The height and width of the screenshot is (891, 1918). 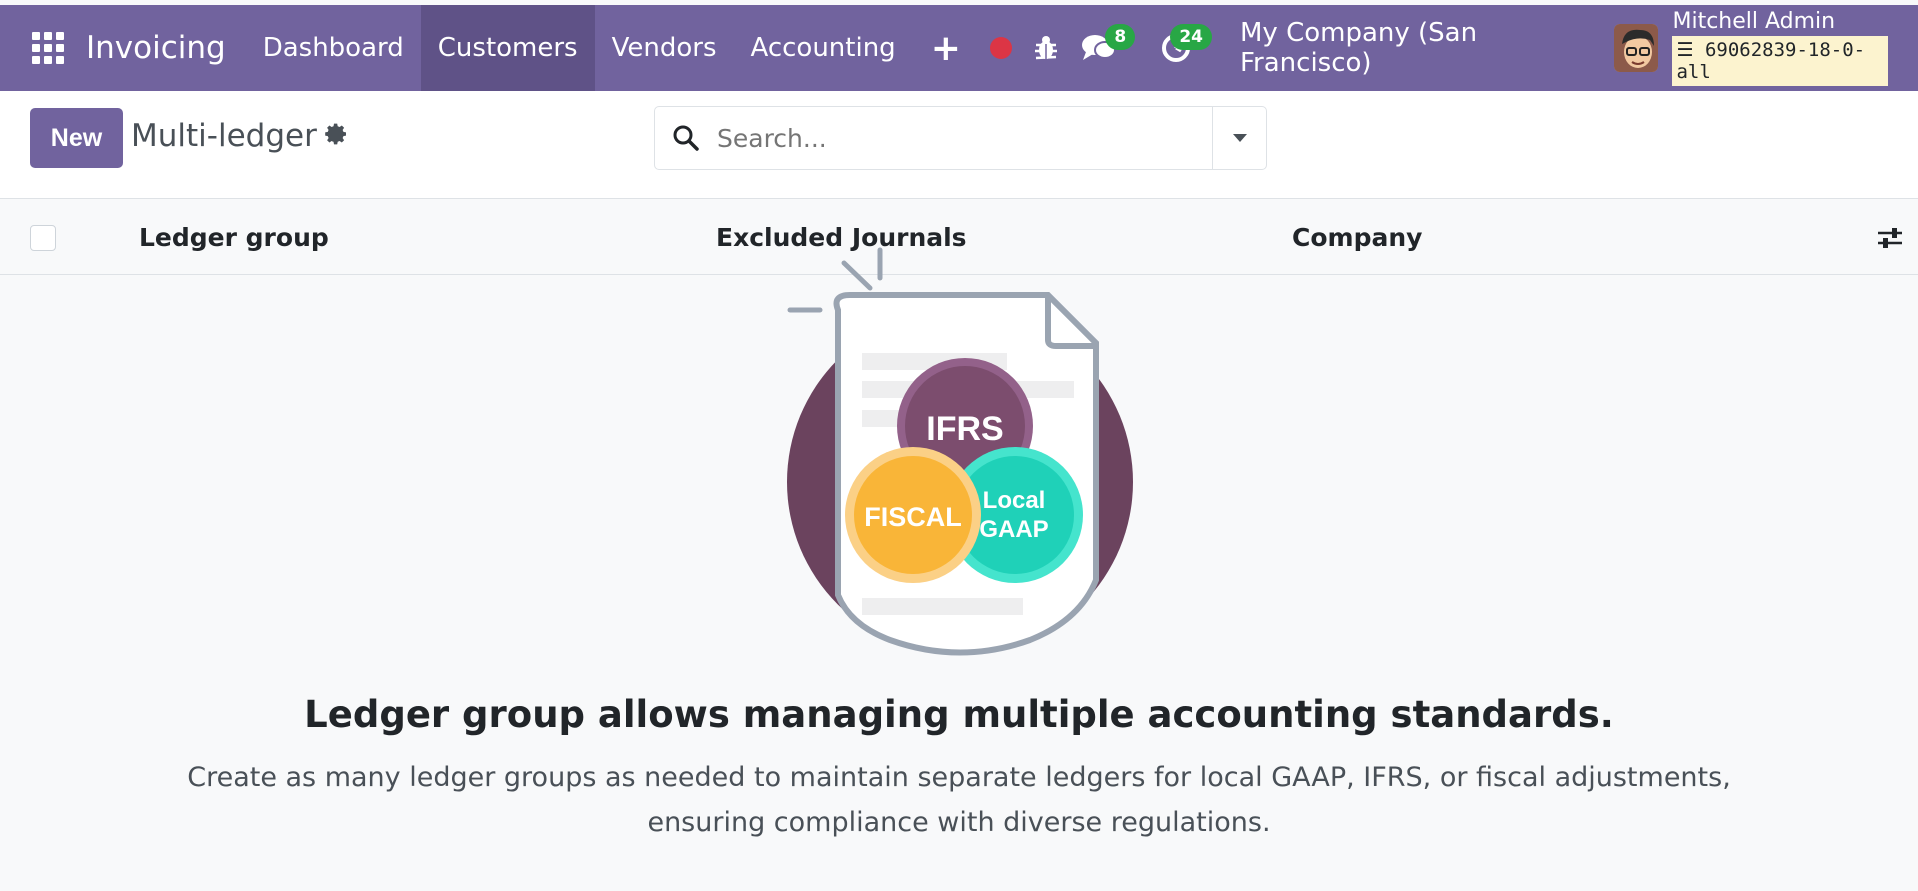 I want to click on chat-icon: 8, so click(x=1106, y=48).